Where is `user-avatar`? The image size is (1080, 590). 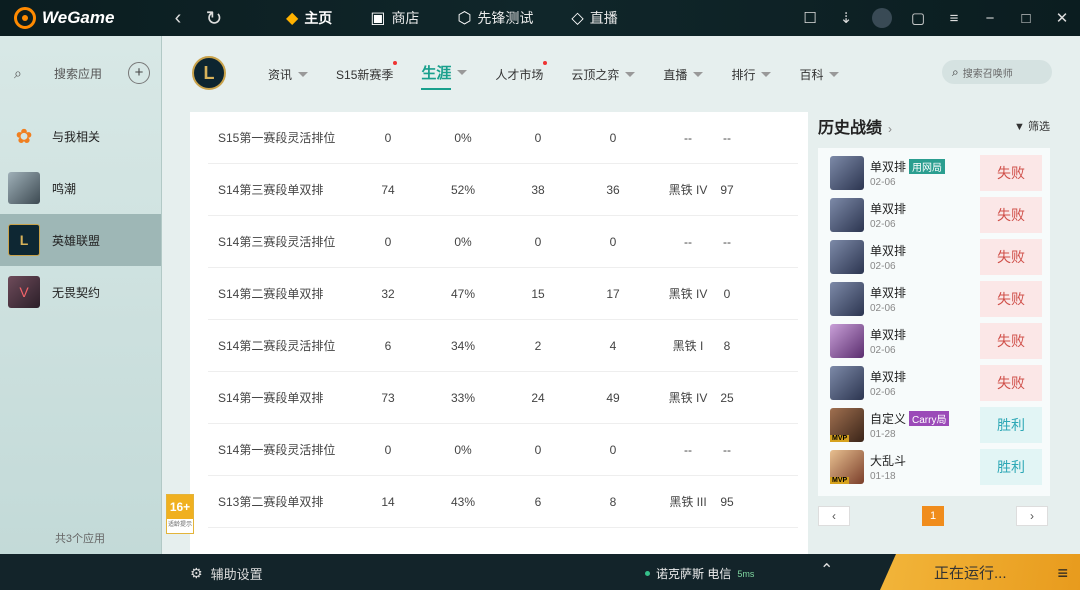 user-avatar is located at coordinates (882, 18).